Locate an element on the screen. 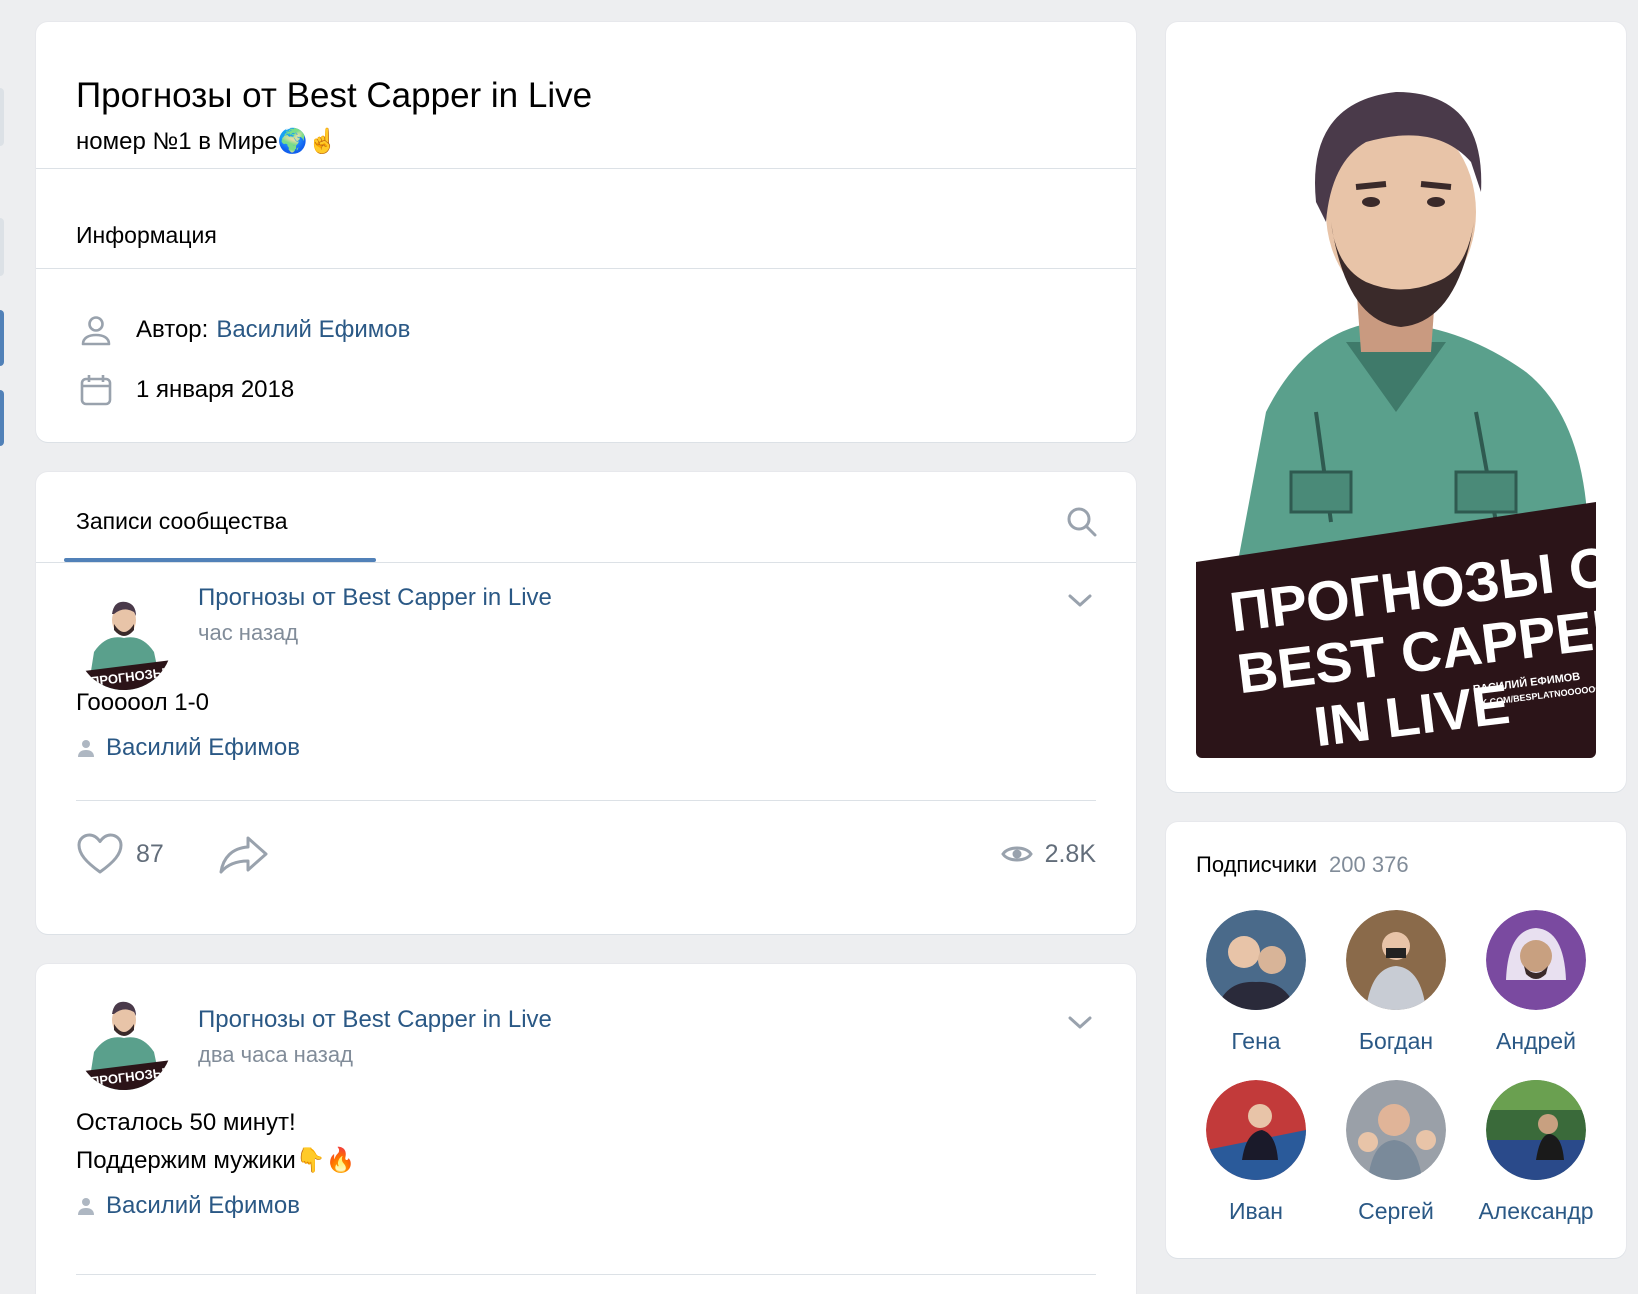 This screenshot has width=1638, height=1294. heart-icon is located at coordinates (100, 853).